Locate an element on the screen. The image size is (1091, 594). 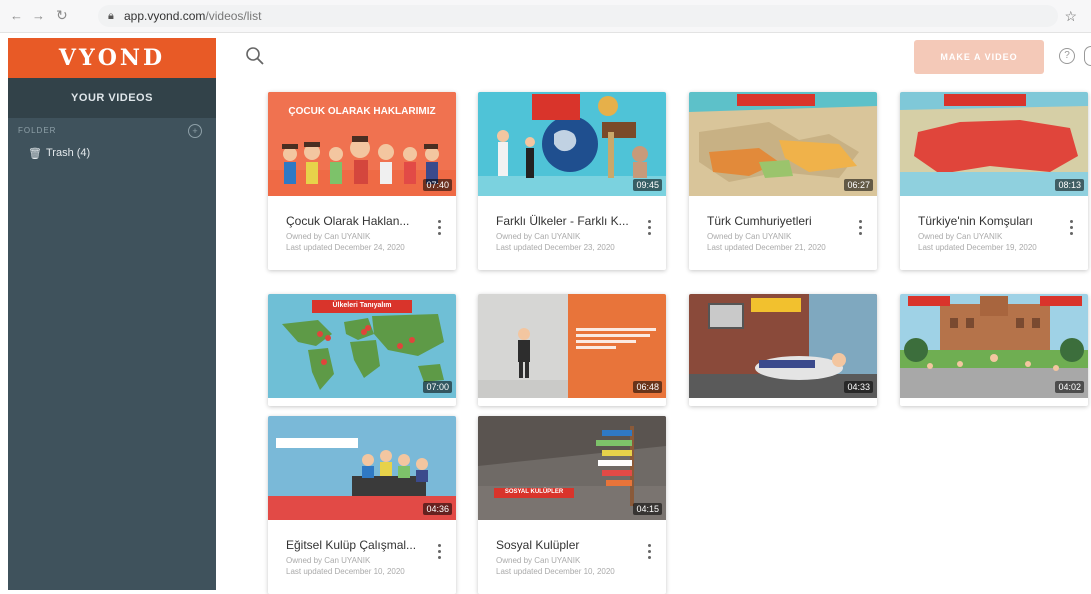
video-updated: Last updated December 19, 2020 is located at coordinates (977, 247).